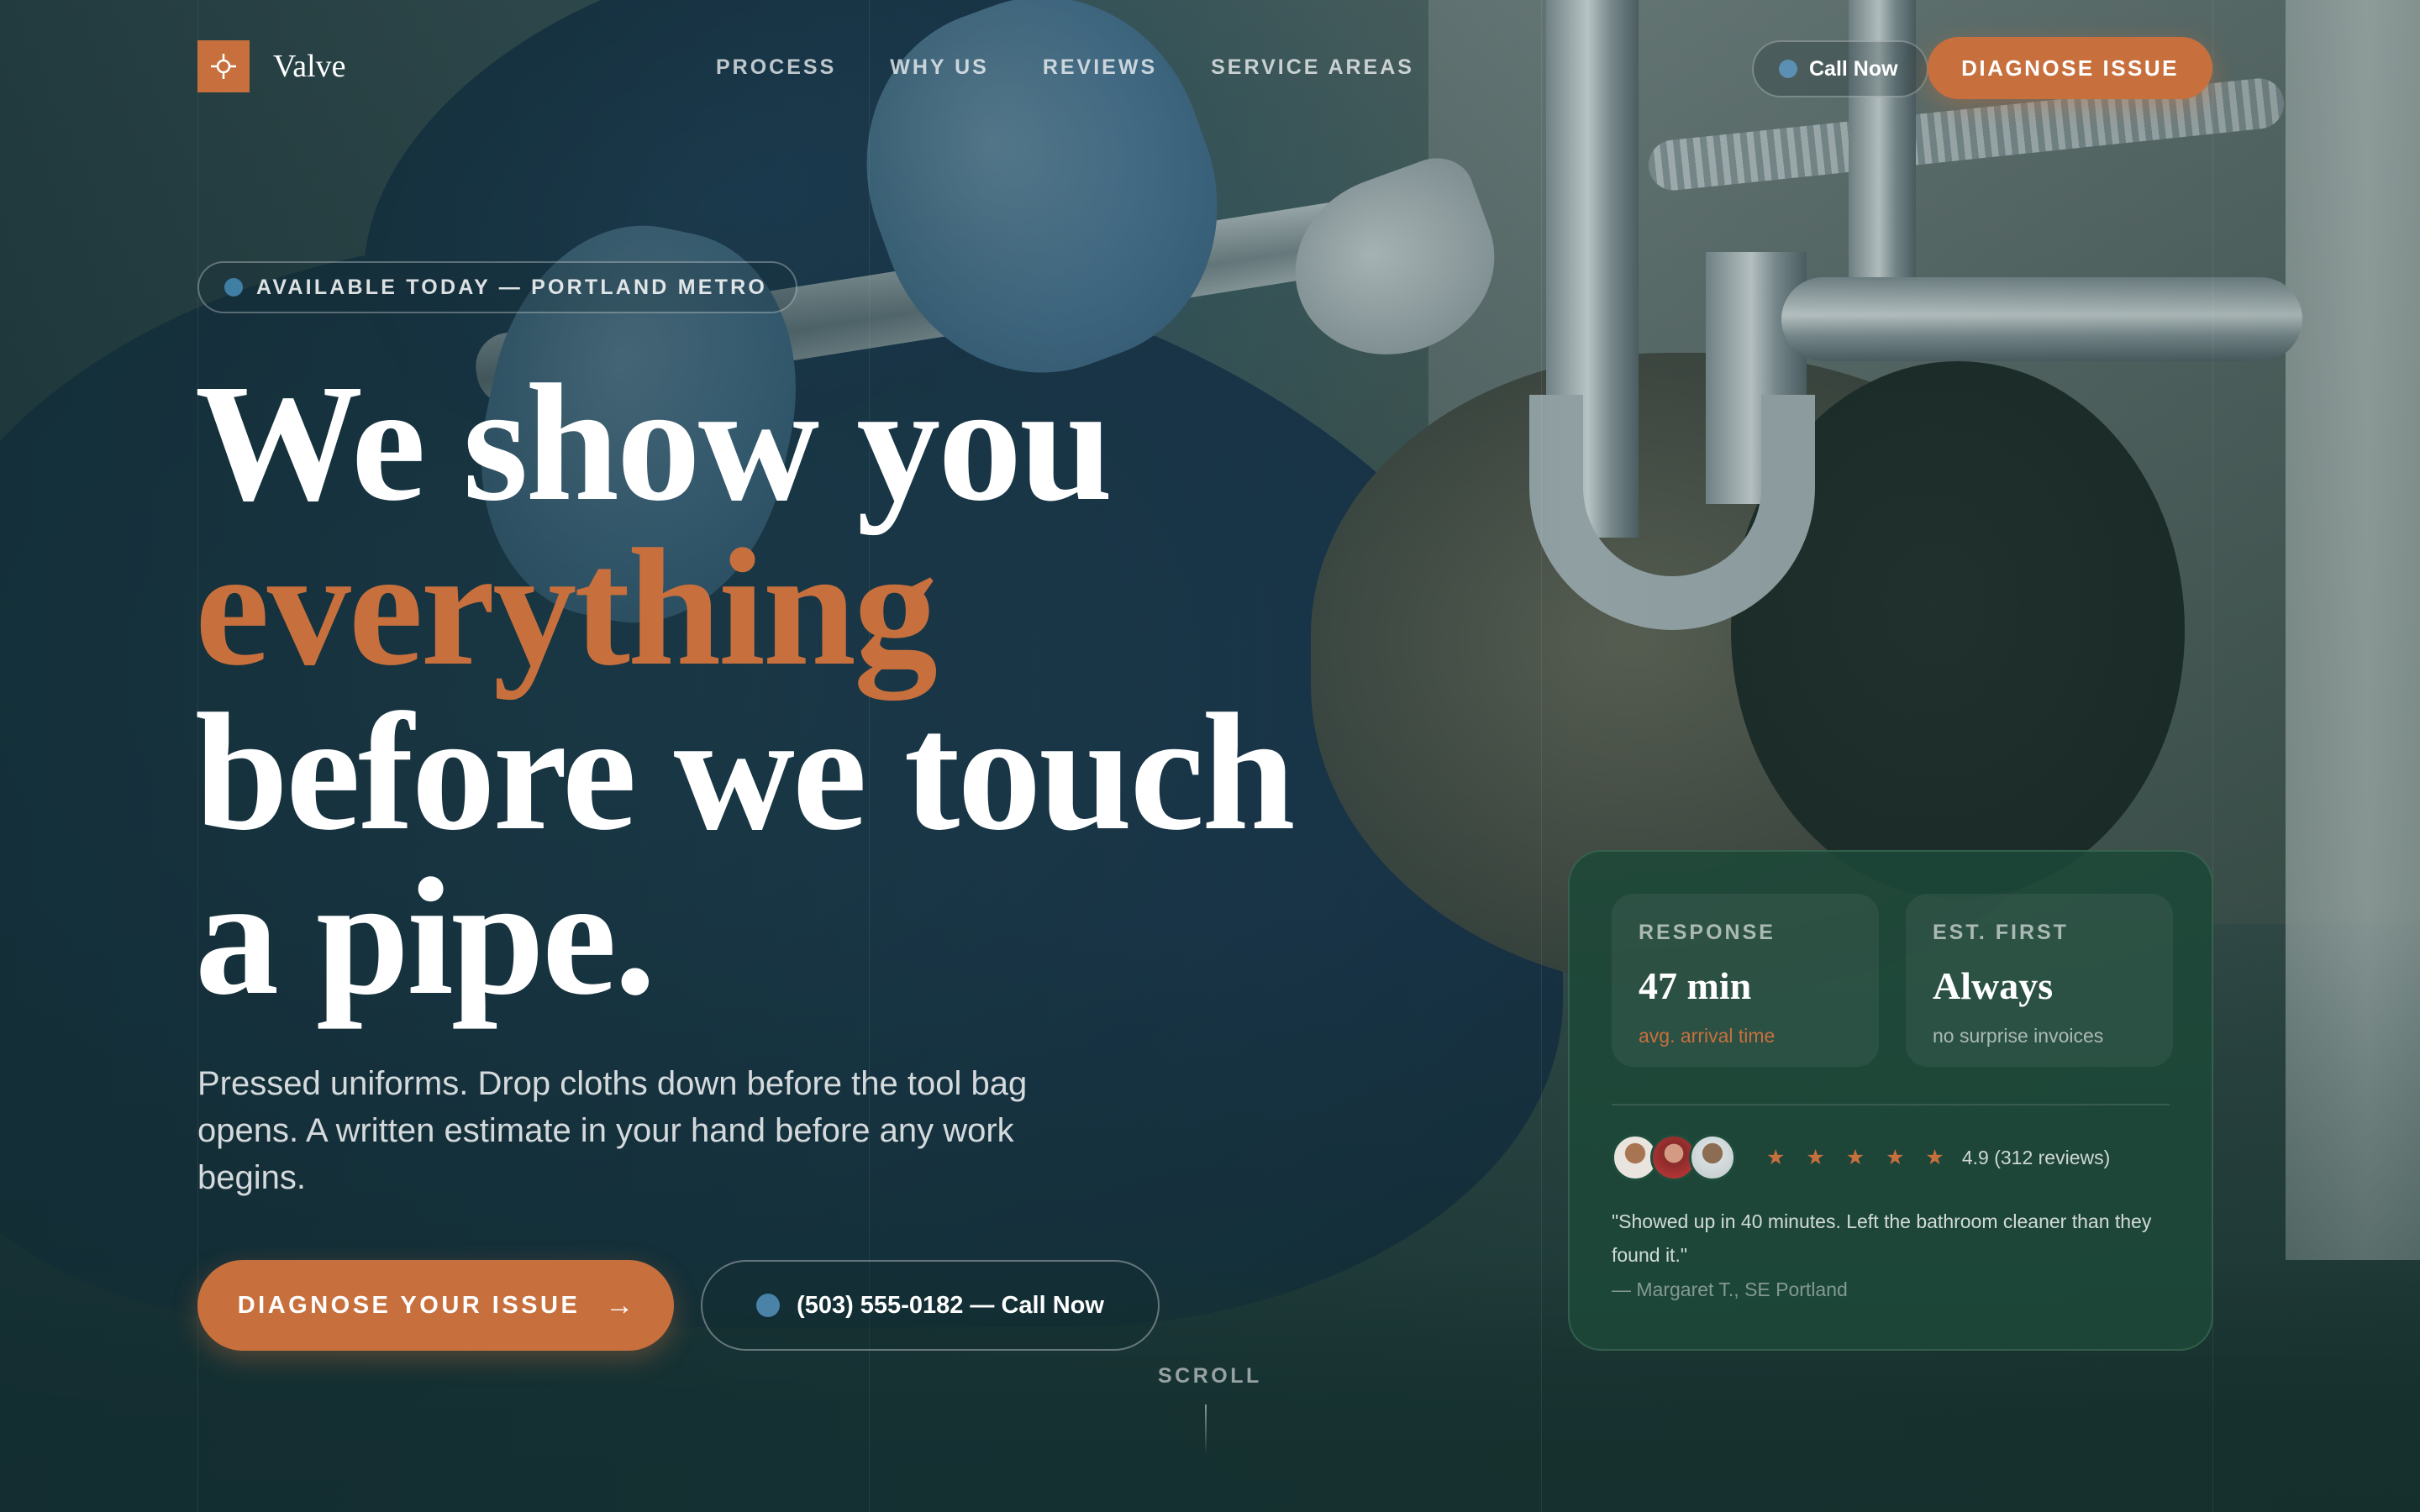 The width and height of the screenshot is (2420, 1512). I want to click on diagnose-your-issue-button: DIAGNOSE YOUR ISSUE →, so click(435, 1305).